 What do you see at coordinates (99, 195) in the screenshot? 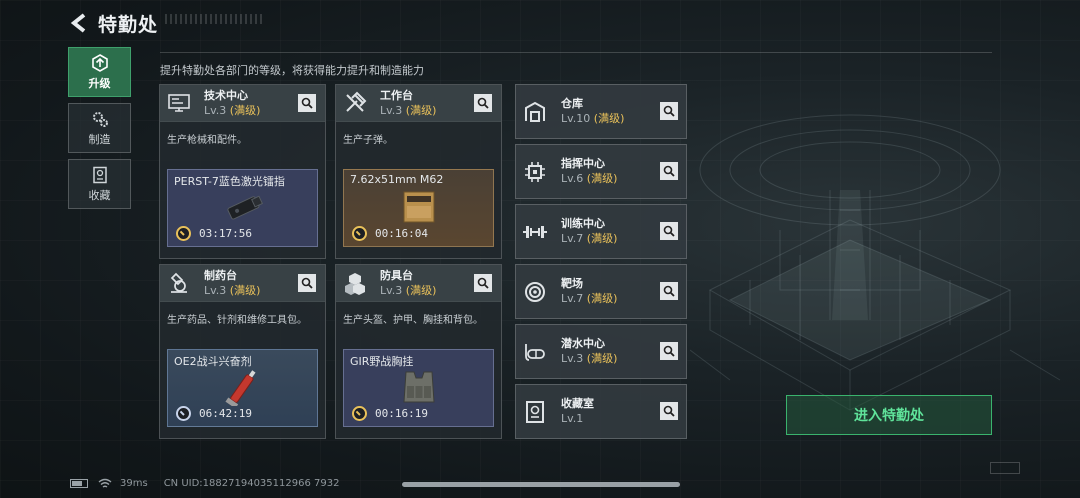
I see `nav-collection-label: 收藏` at bounding box center [99, 195].